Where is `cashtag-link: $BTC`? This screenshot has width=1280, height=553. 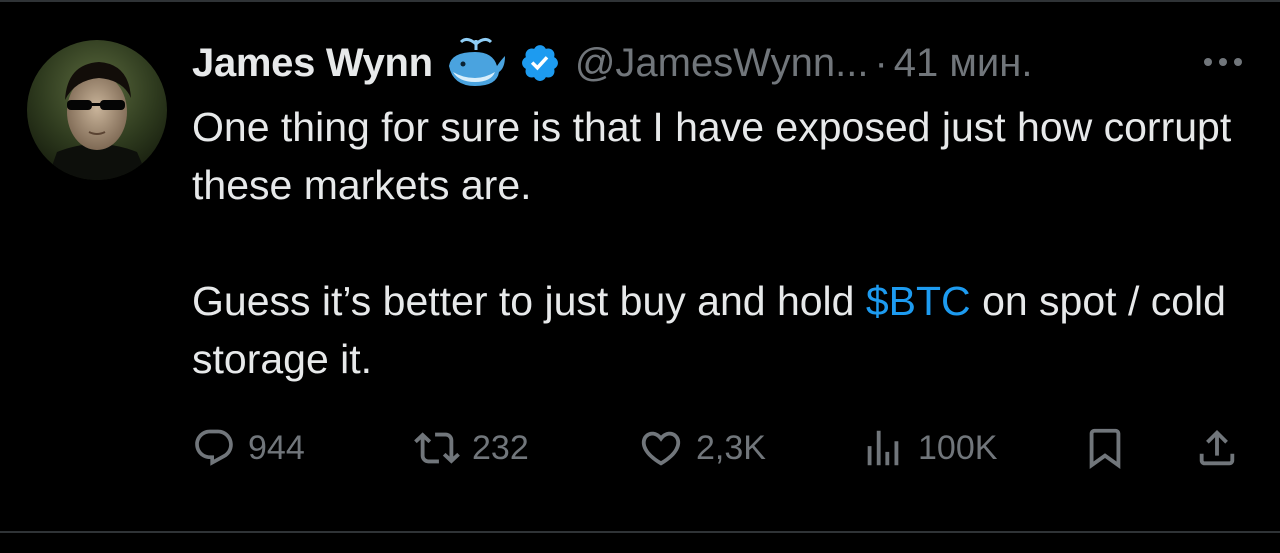 cashtag-link: $BTC is located at coordinates (918, 301).